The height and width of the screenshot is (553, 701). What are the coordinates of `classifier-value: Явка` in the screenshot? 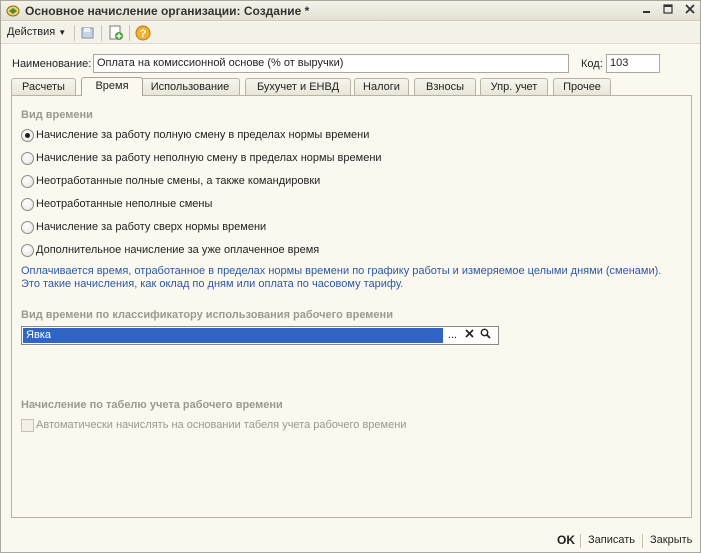 It's located at (233, 335).